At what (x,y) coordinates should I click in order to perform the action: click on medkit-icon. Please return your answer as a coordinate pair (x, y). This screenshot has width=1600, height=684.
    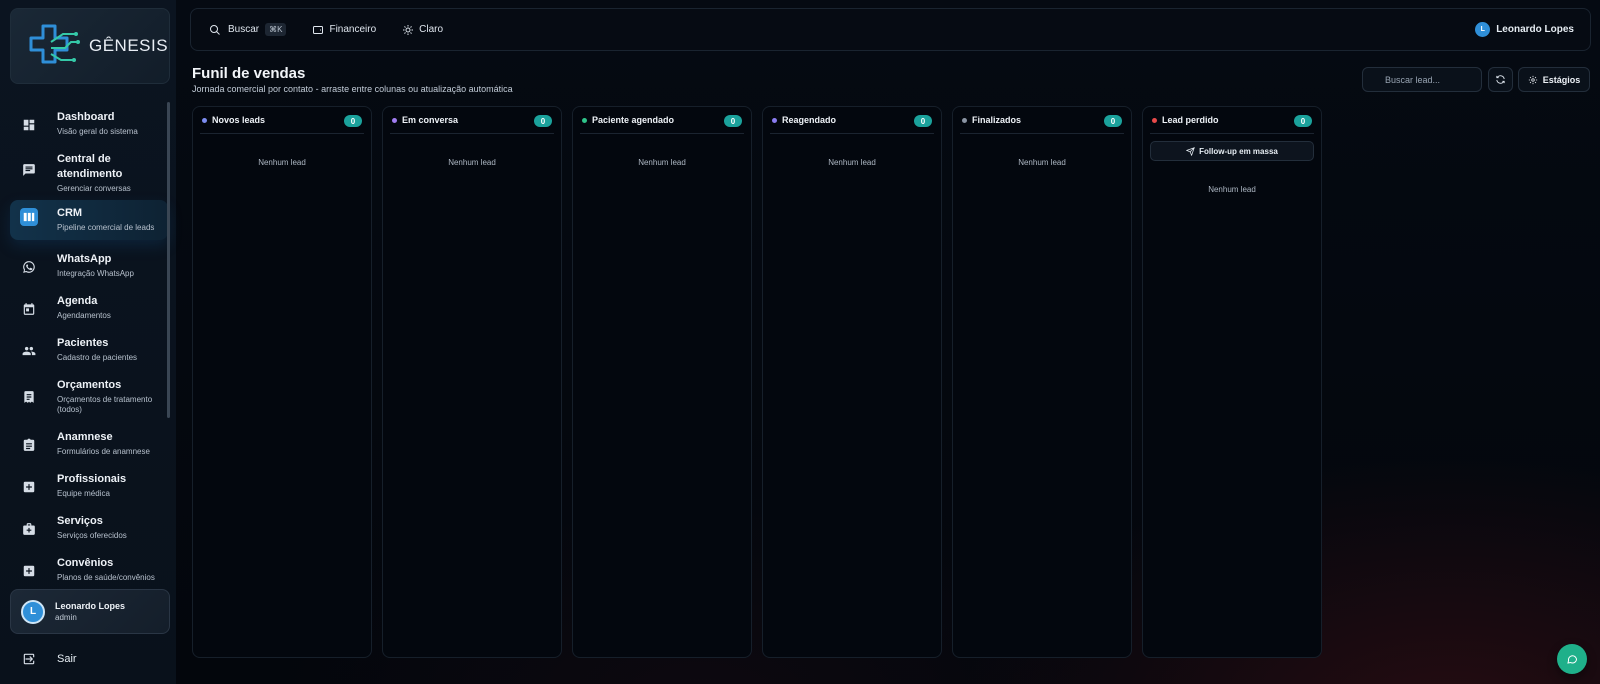
    Looking at the image, I should click on (29, 529).